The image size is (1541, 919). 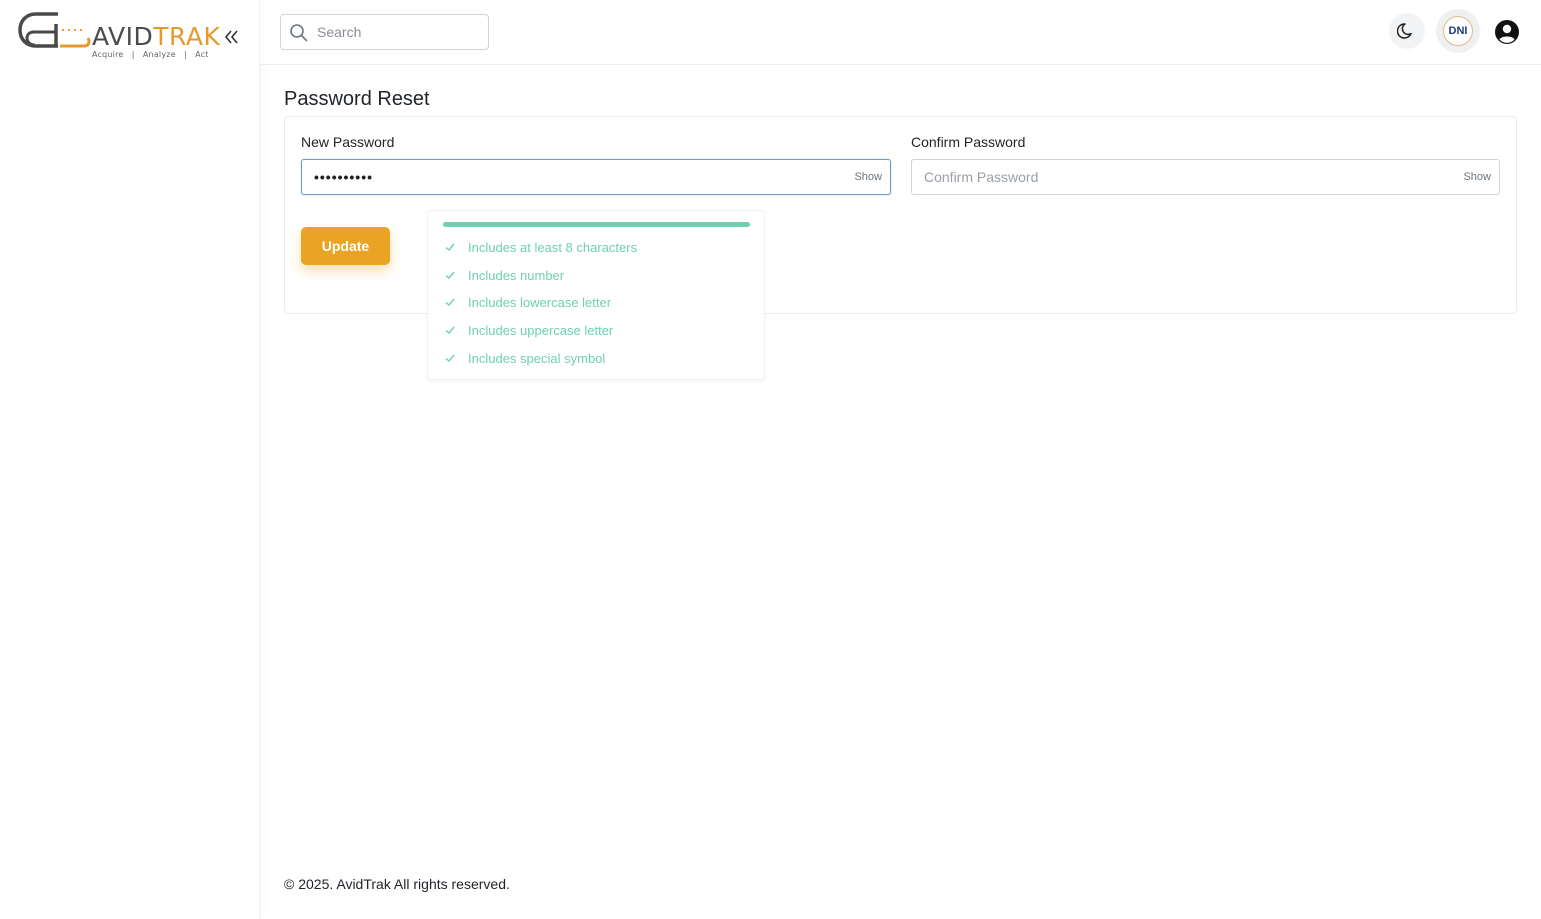 What do you see at coordinates (537, 358) in the screenshot?
I see `strength-rule-label: Includes special symbol` at bounding box center [537, 358].